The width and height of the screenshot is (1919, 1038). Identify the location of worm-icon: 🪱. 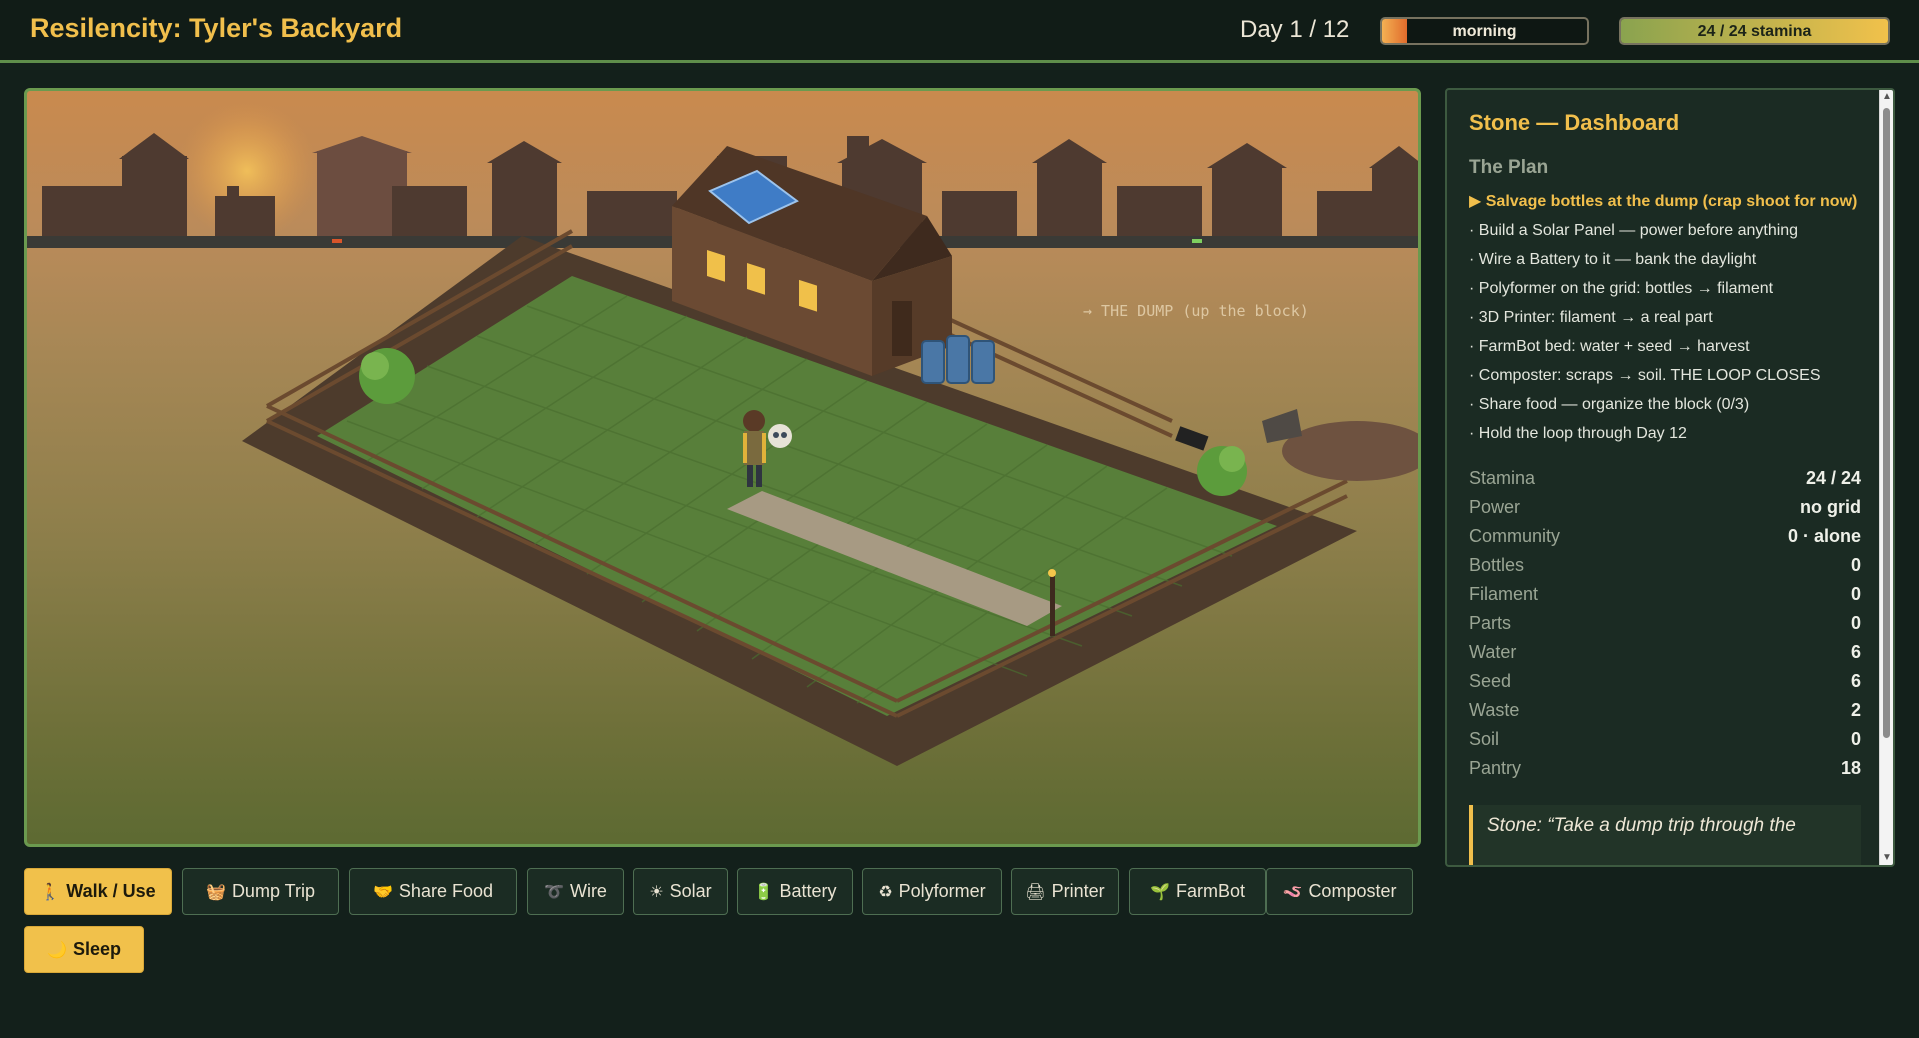
(1292, 892).